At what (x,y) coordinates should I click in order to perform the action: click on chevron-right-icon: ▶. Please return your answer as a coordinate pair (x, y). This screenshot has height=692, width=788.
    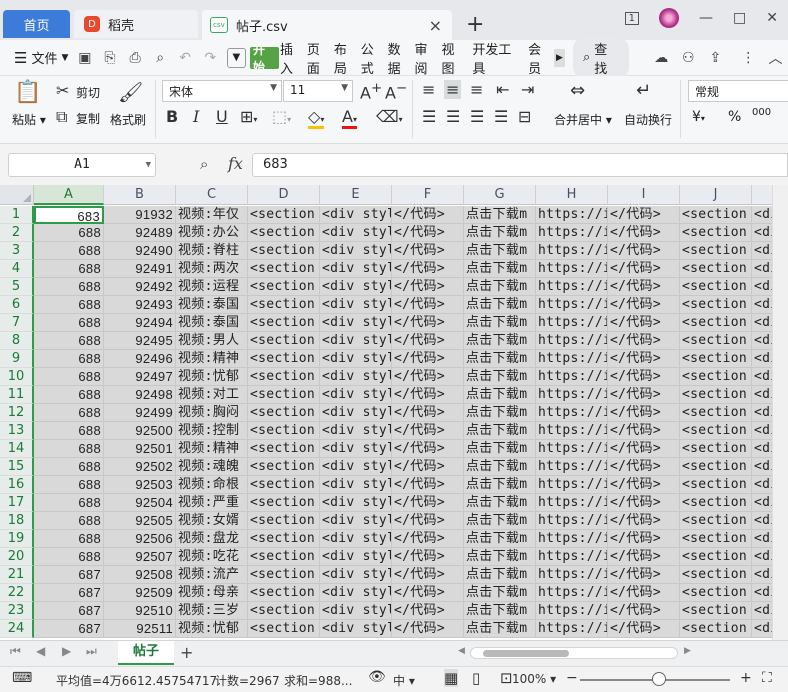
    Looking at the image, I should click on (559, 57).